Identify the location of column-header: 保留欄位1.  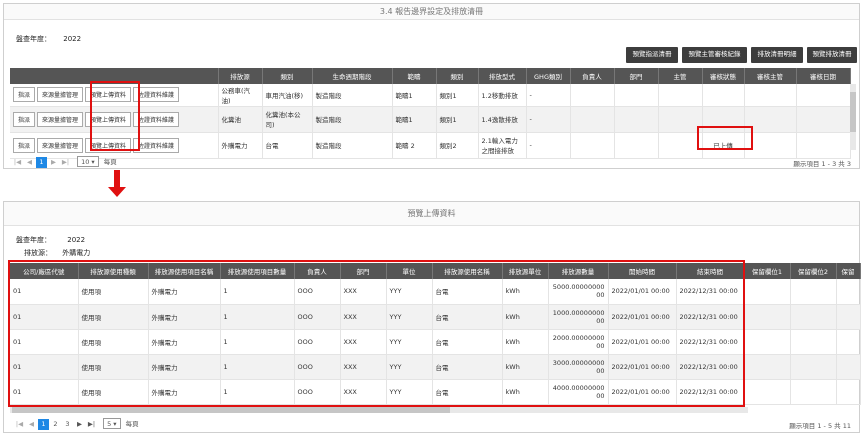
(767, 271).